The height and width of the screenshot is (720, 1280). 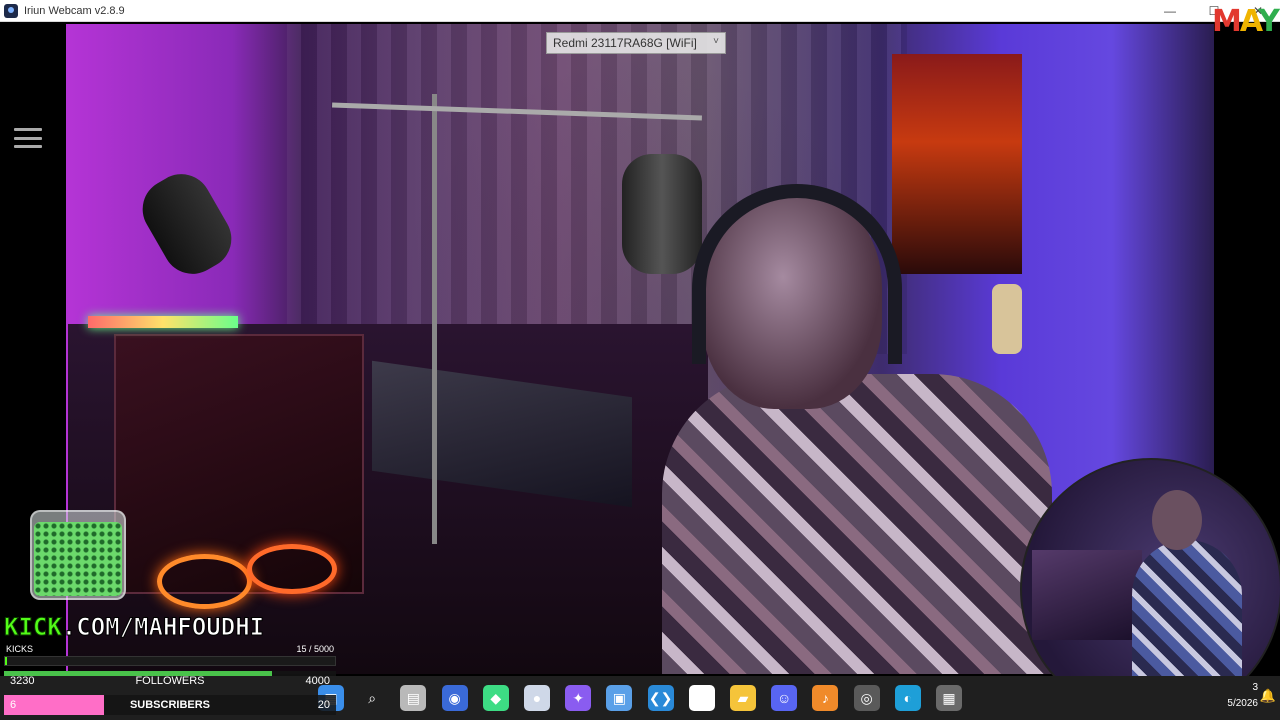 I want to click on mic-stand, so click(x=434, y=319).